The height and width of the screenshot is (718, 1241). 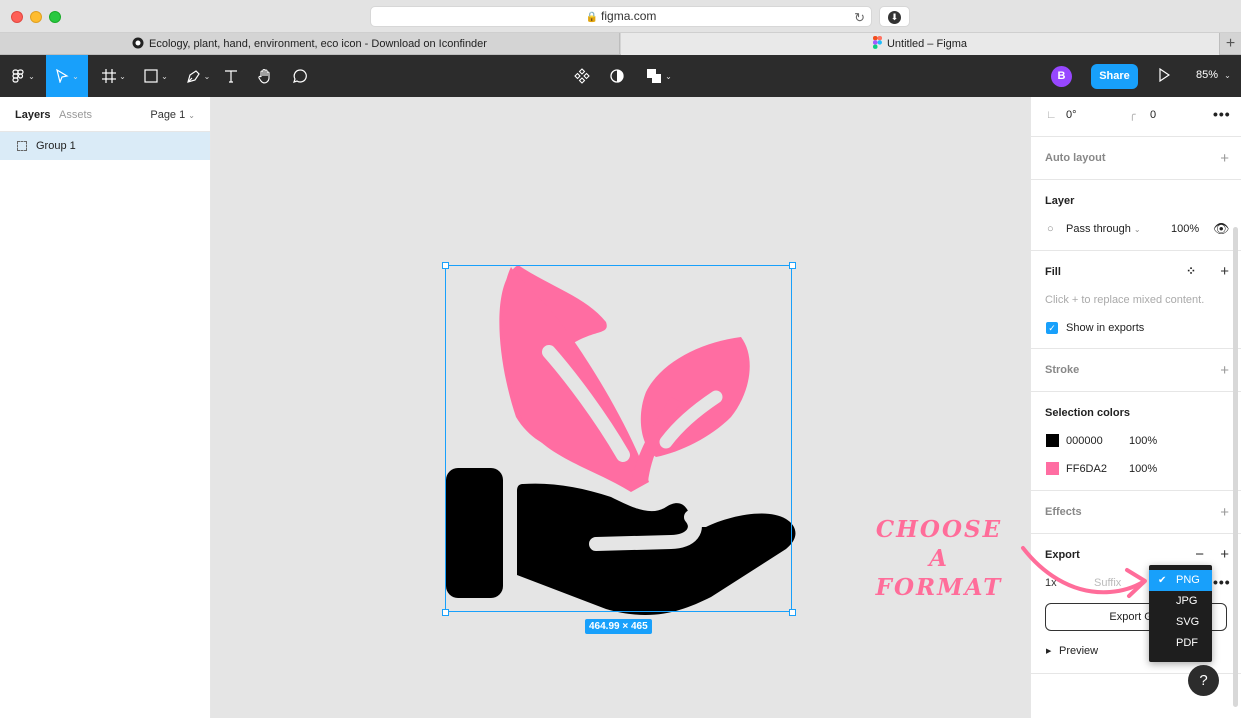 I want to click on rotation-icon: ∟, so click(x=1051, y=115).